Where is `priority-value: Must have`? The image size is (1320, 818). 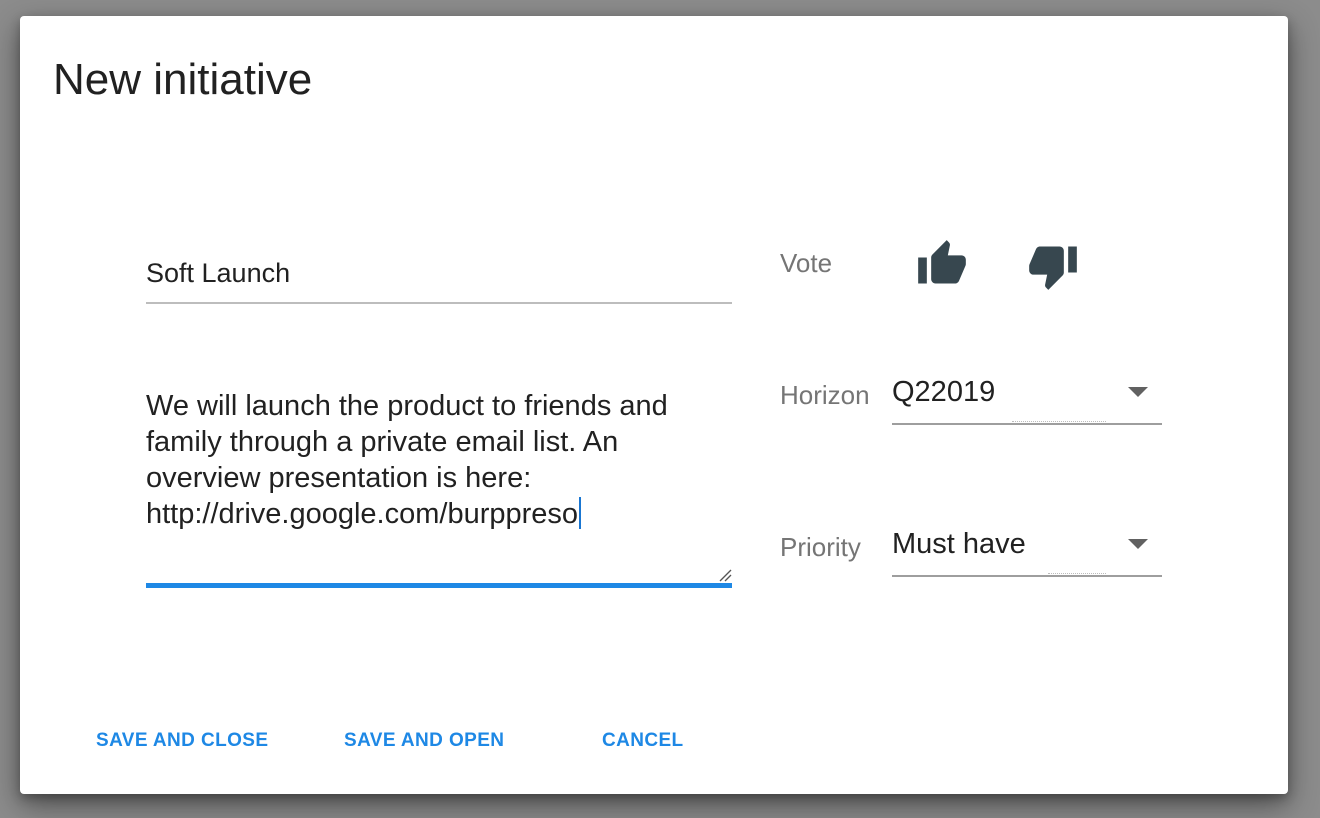
priority-value: Must have is located at coordinates (959, 544).